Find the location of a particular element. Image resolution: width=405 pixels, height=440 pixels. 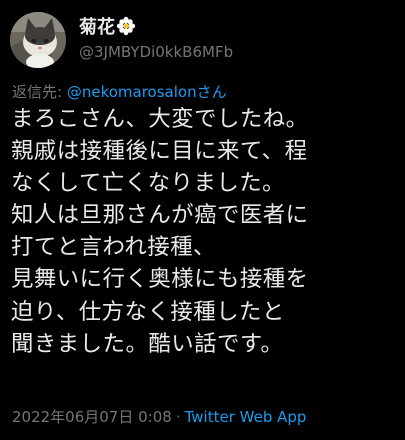

cat-photo-avatar-icon is located at coordinates (38, 40).